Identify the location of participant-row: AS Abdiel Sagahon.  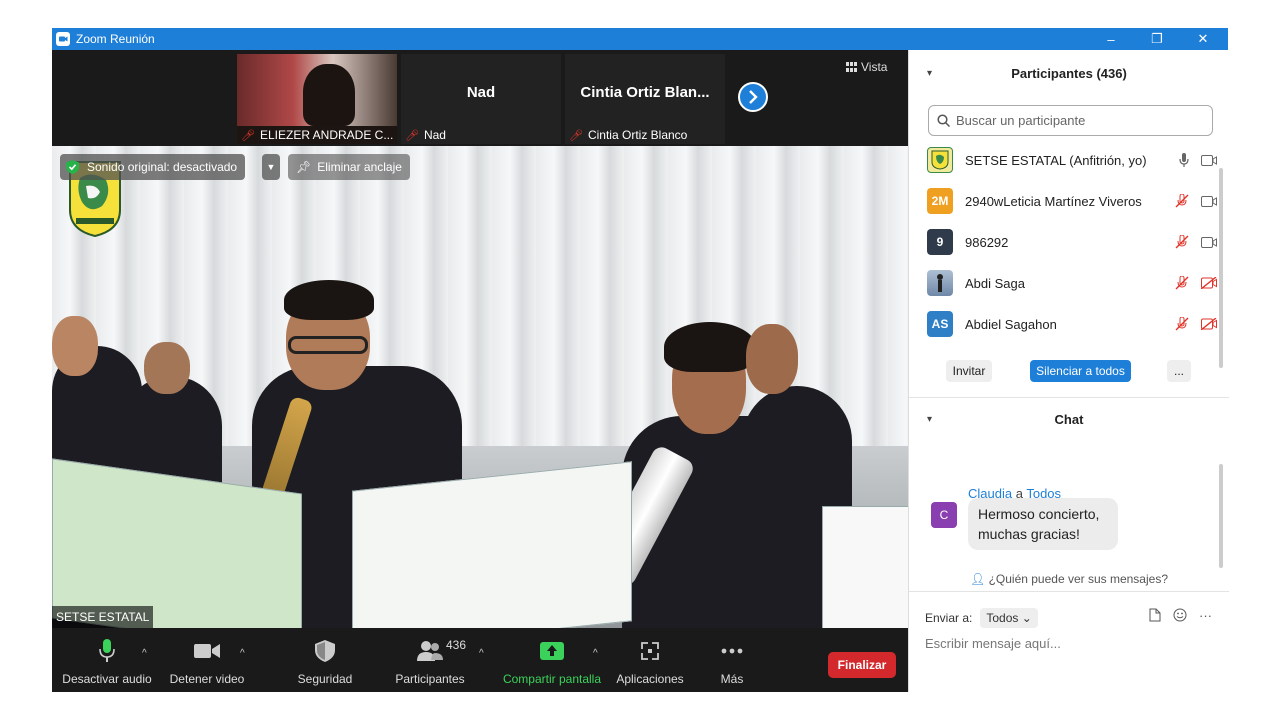
(1072, 324).